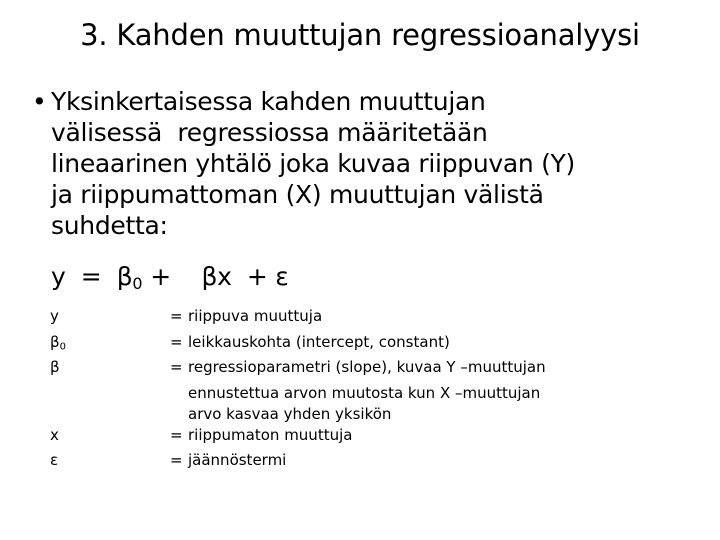 Image resolution: width=720 pixels, height=540 pixels. What do you see at coordinates (124, 276) in the screenshot?
I see `equation-beta0: β` at bounding box center [124, 276].